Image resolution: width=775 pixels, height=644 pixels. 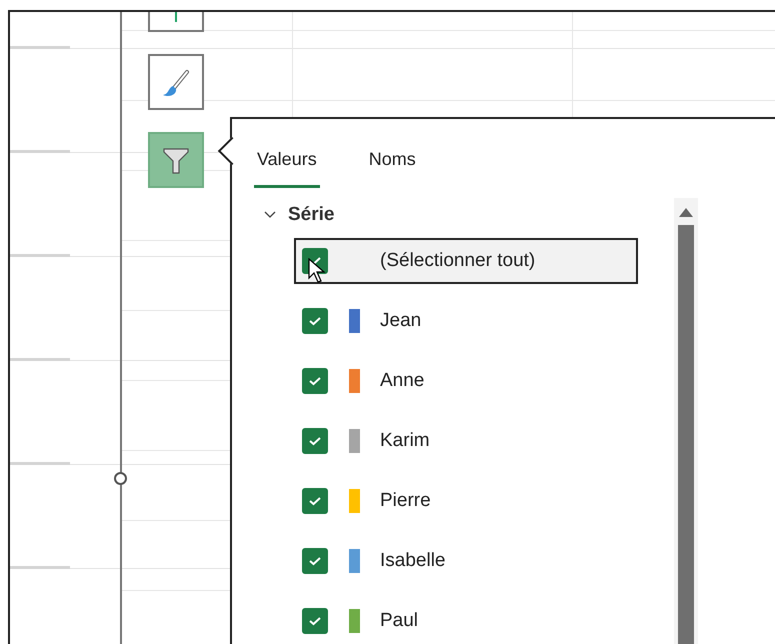 I want to click on item-label: (Sélectionner tout), so click(x=458, y=261).